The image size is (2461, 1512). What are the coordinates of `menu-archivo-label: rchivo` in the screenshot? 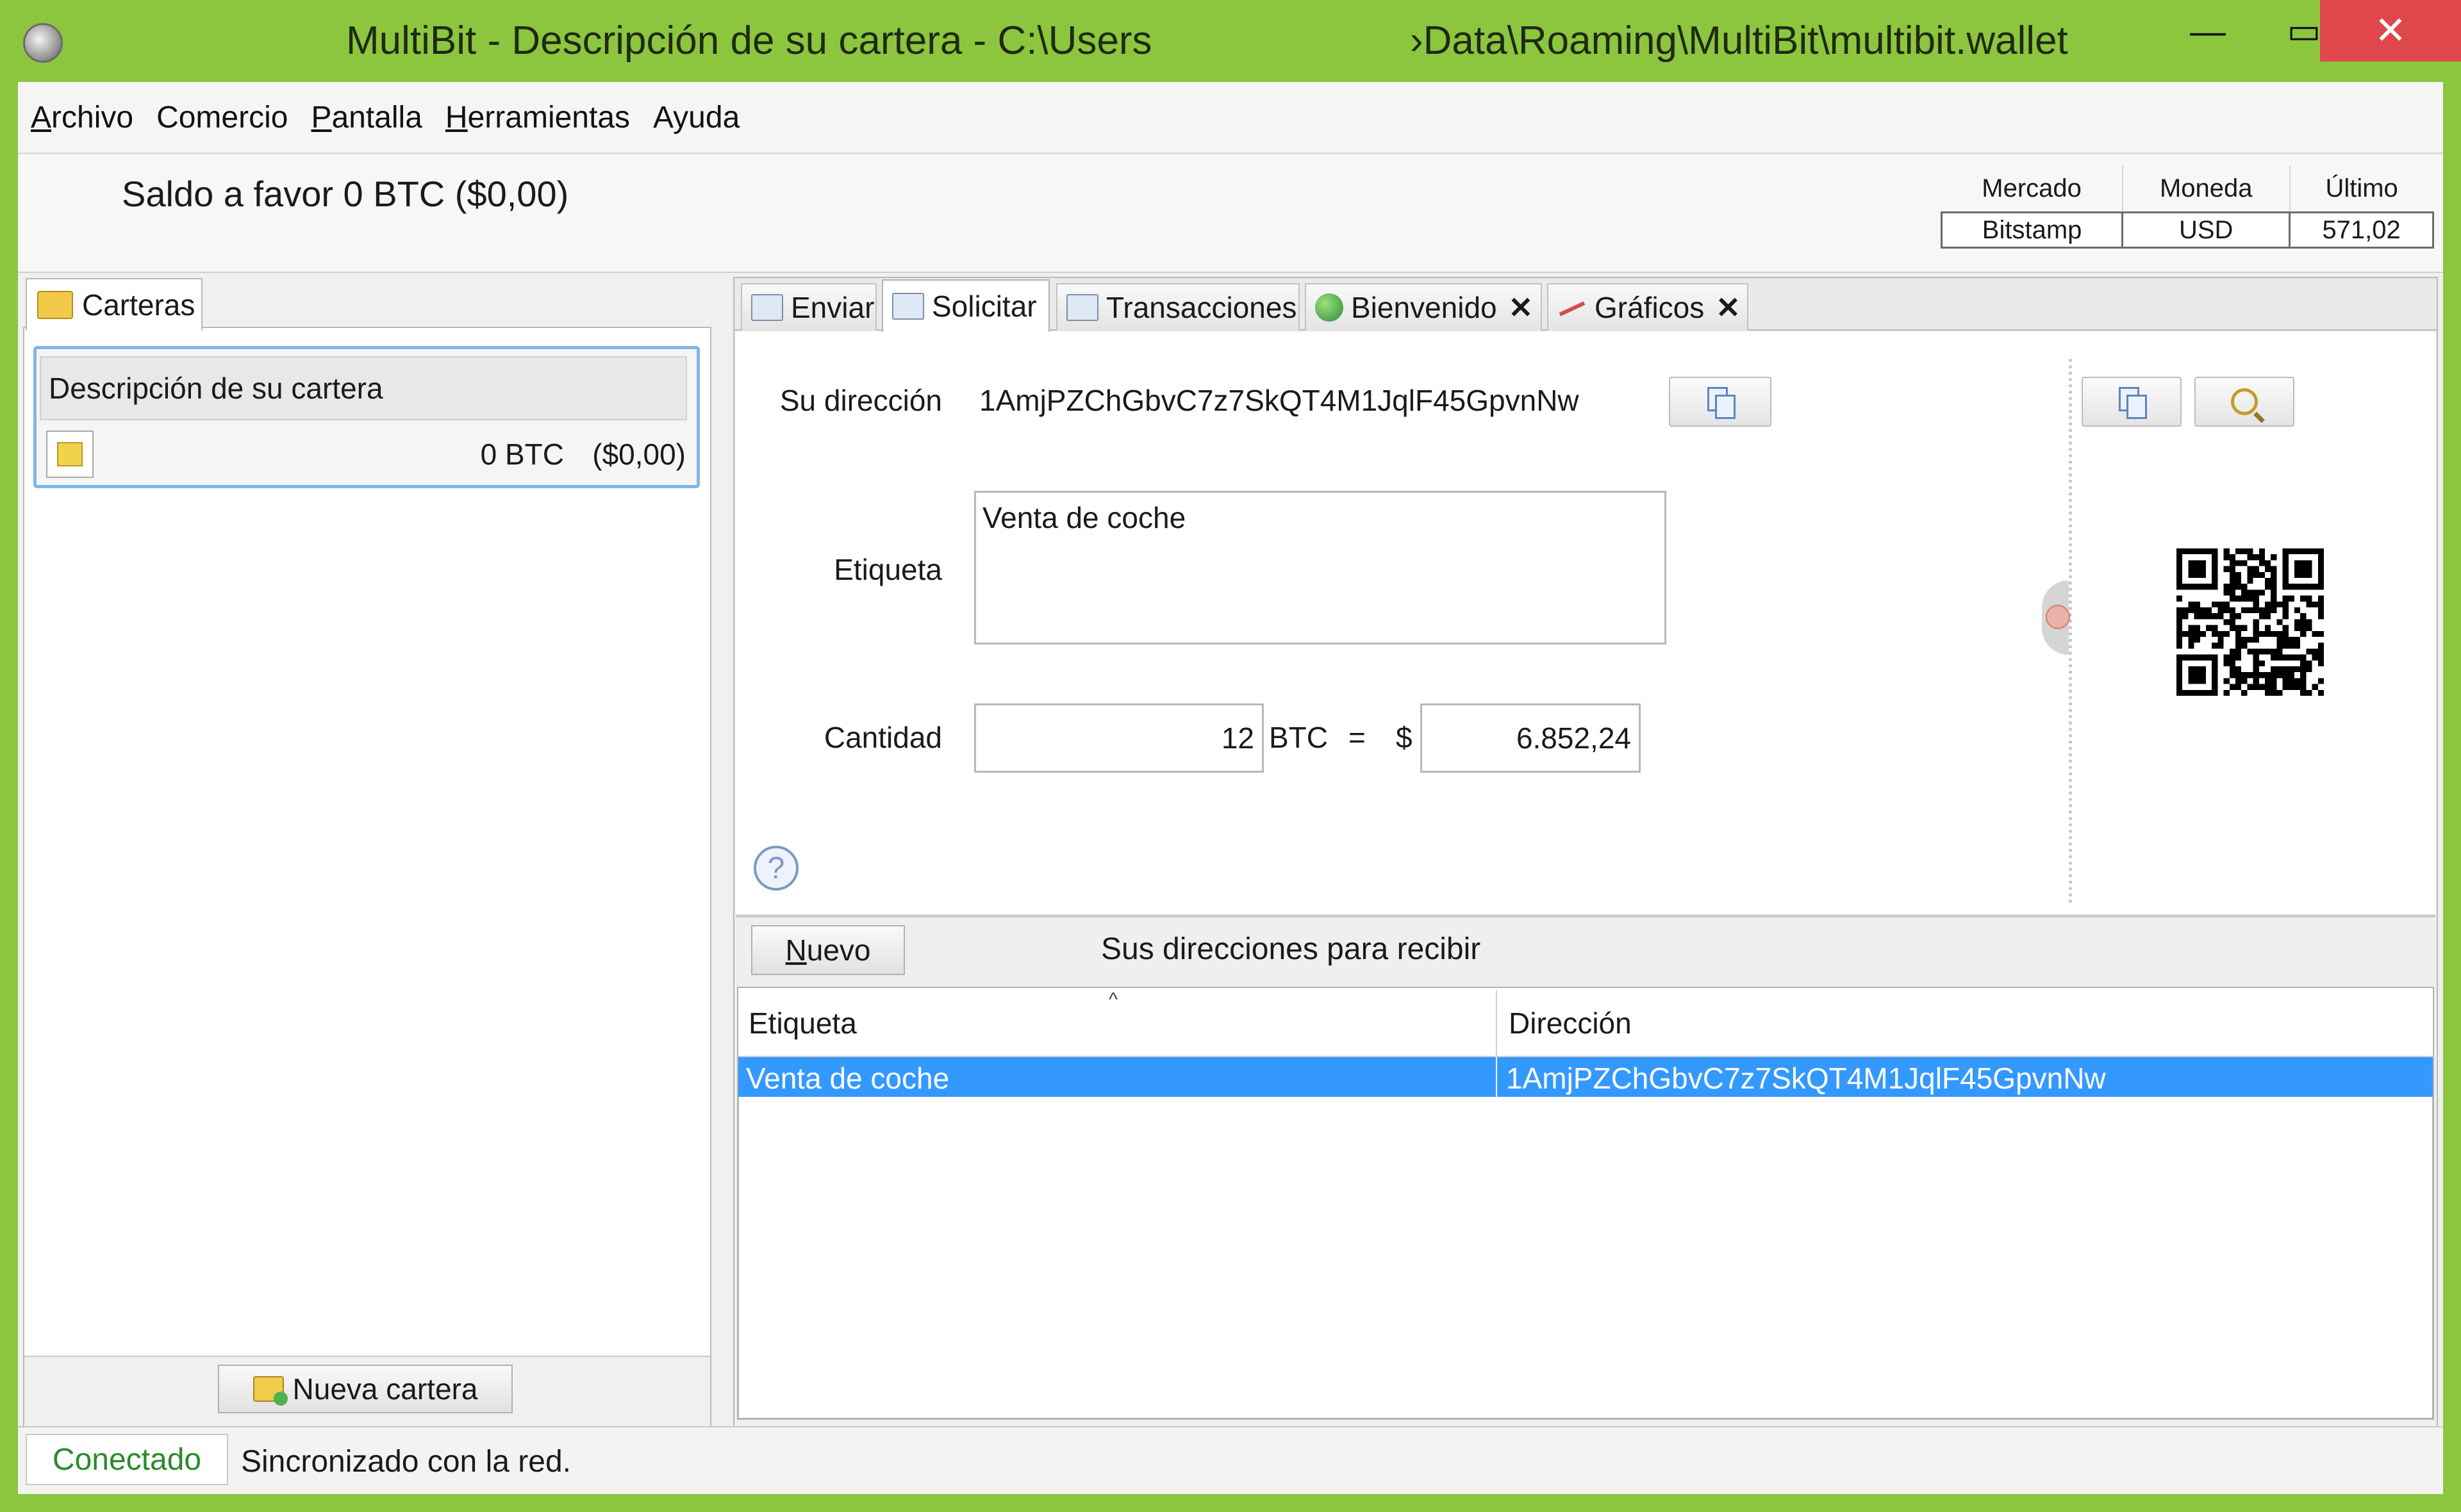 It's located at (92, 118).